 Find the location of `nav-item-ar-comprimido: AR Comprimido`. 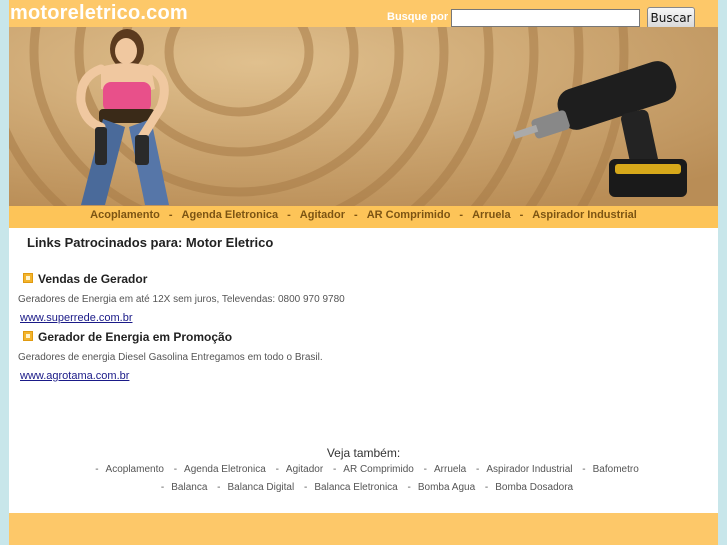

nav-item-ar-comprimido: AR Comprimido is located at coordinates (409, 215).